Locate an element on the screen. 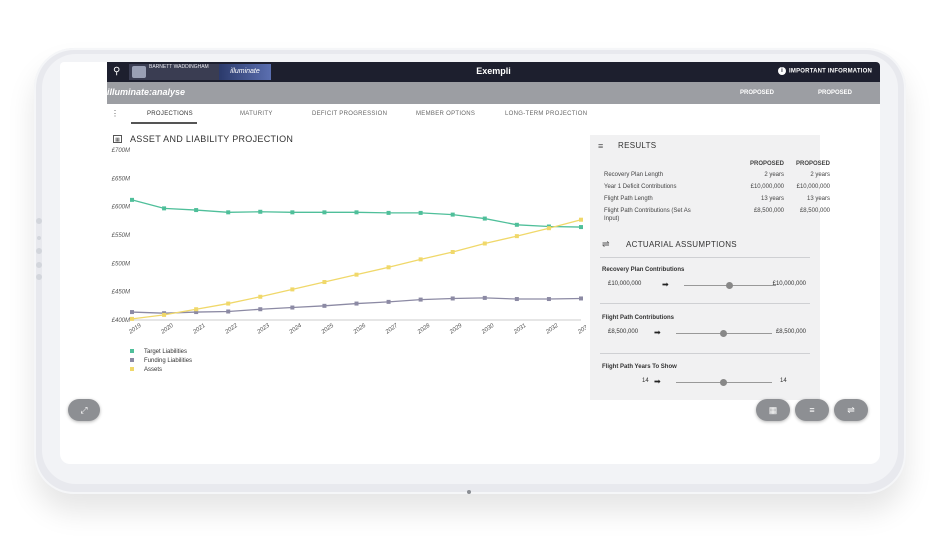  flight-path-contributions-slider: £8,500,000 ➡ £8,500,000 is located at coordinates (706, 333).